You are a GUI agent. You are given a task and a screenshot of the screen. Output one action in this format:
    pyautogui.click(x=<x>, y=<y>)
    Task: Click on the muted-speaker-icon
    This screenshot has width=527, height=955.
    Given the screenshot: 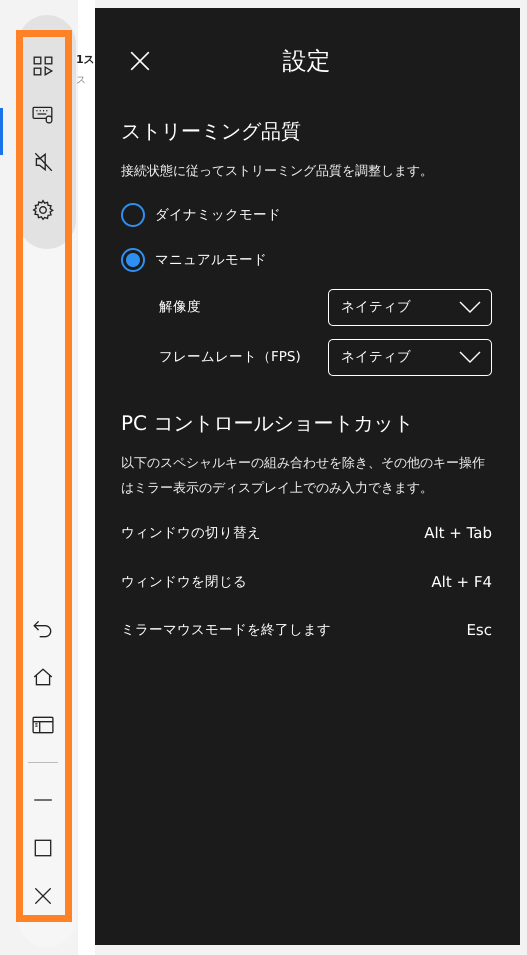 What is the action you would take?
    pyautogui.click(x=43, y=162)
    